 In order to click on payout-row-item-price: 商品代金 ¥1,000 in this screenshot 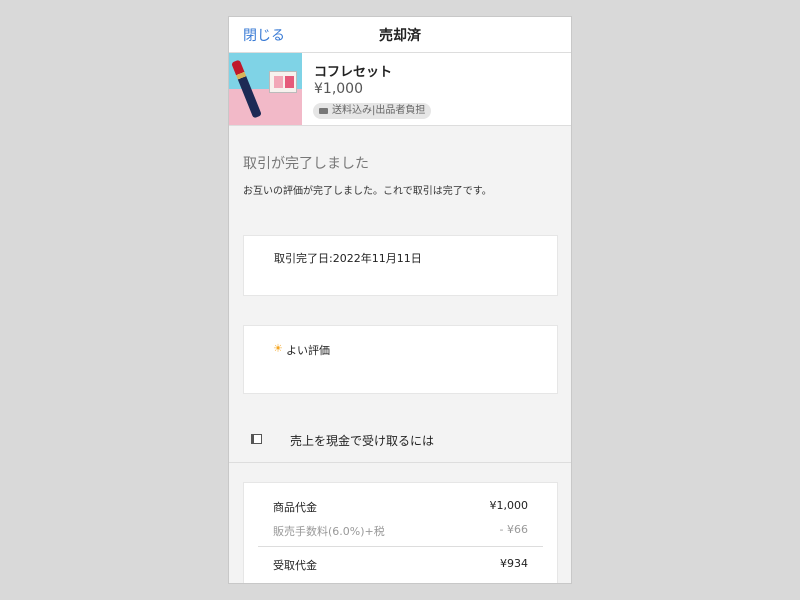, I will do `click(400, 507)`.